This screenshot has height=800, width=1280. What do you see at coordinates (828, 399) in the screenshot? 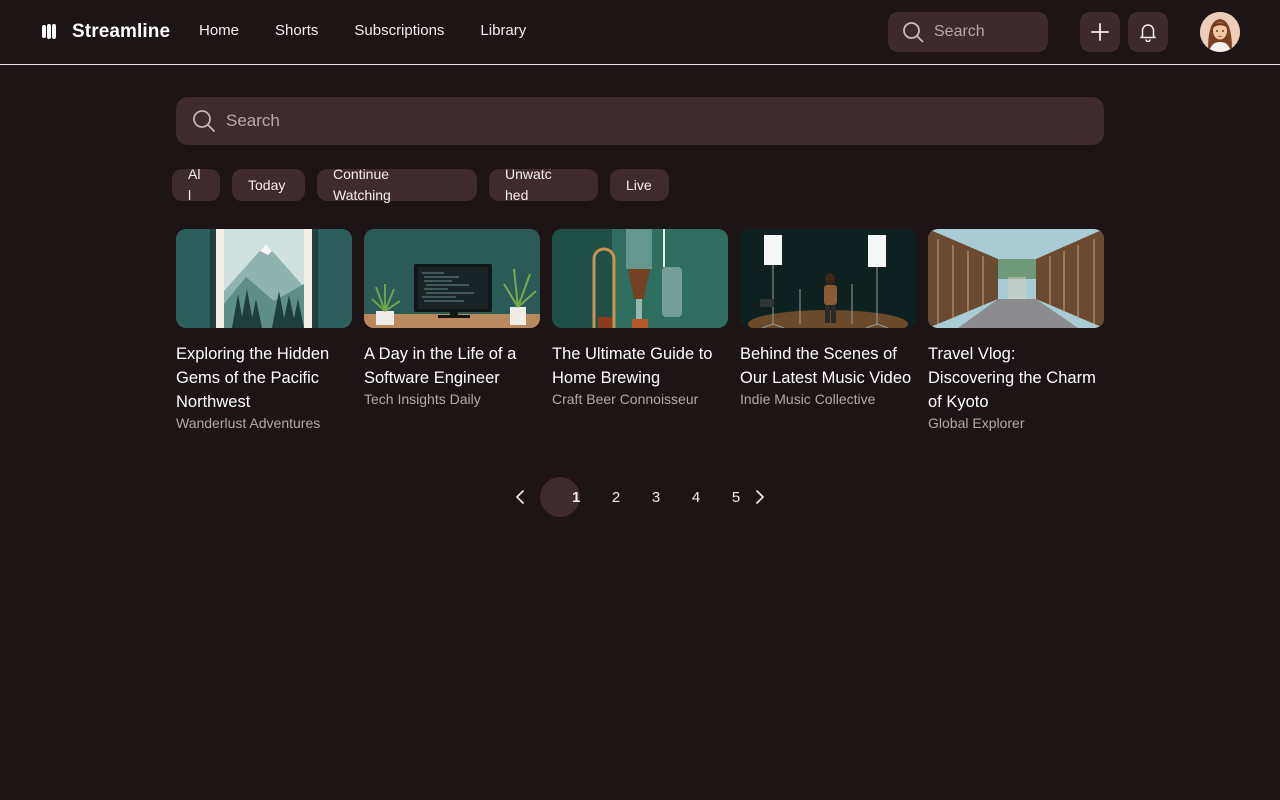
I see `video-channel: Indie Music Collective` at bounding box center [828, 399].